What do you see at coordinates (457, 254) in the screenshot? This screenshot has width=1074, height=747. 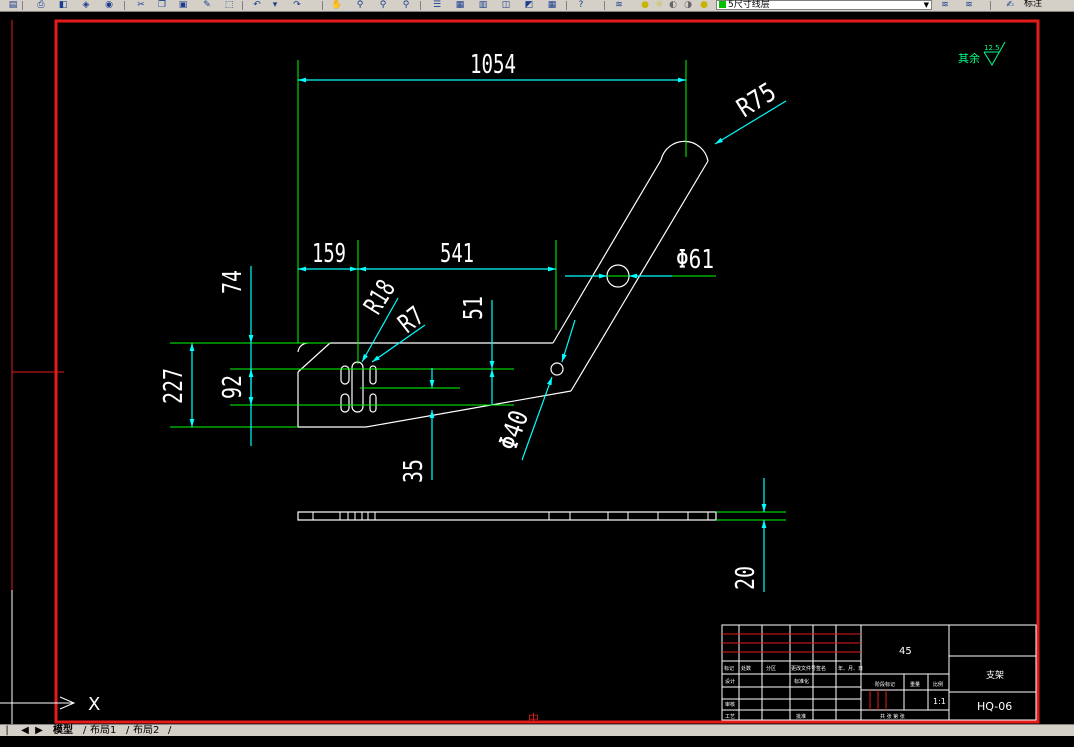 I see `dim-541: 541` at bounding box center [457, 254].